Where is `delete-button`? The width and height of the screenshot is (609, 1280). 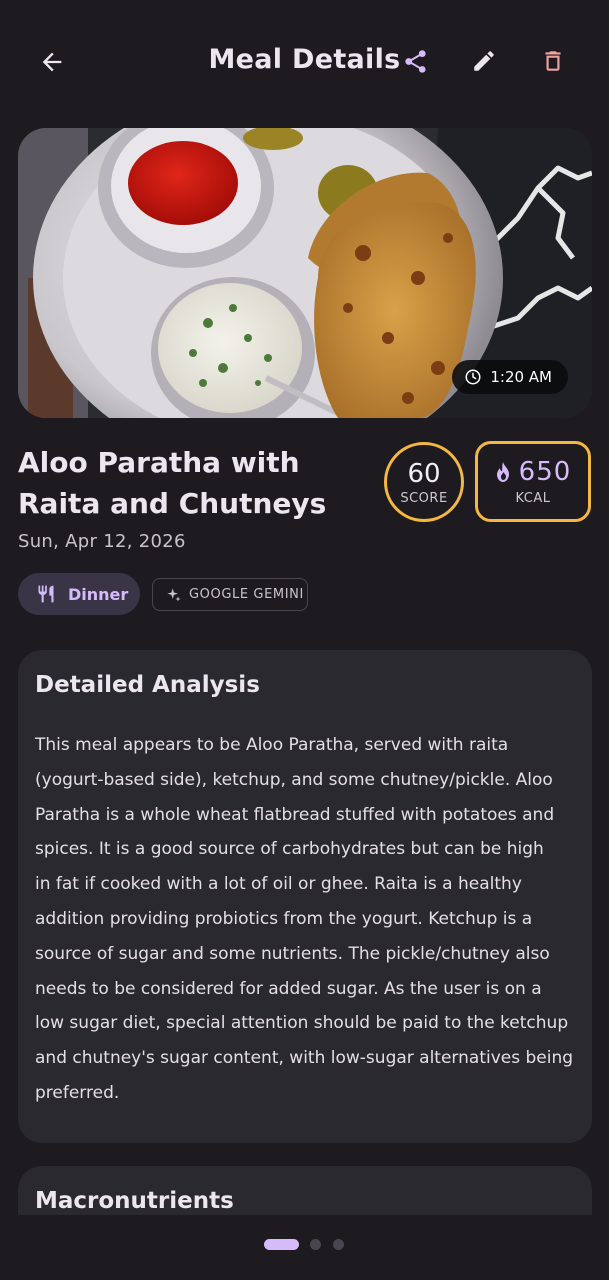 delete-button is located at coordinates (553, 61).